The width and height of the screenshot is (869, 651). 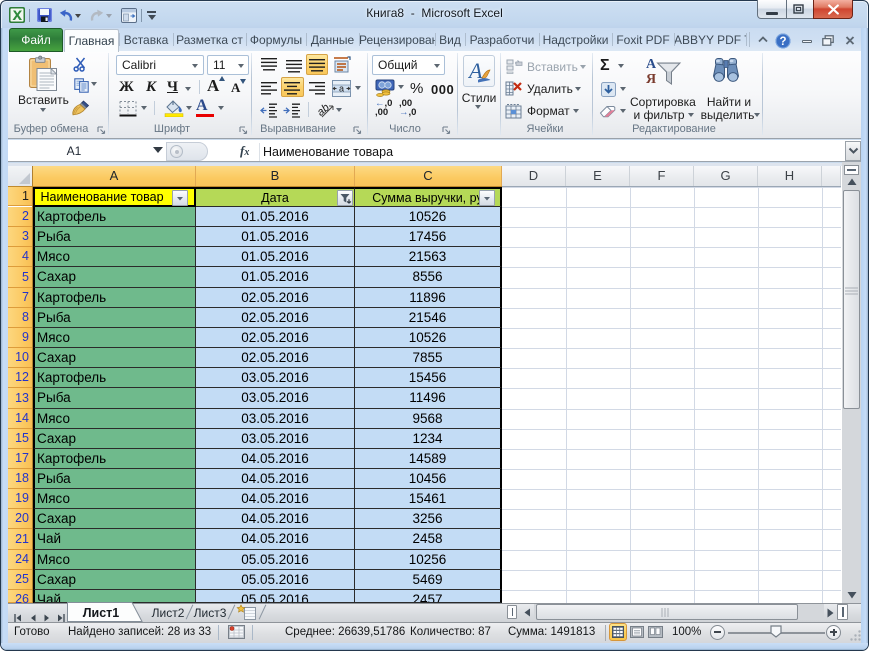 What do you see at coordinates (651, 78) in the screenshot?
I see `svg-text: Я` at bounding box center [651, 78].